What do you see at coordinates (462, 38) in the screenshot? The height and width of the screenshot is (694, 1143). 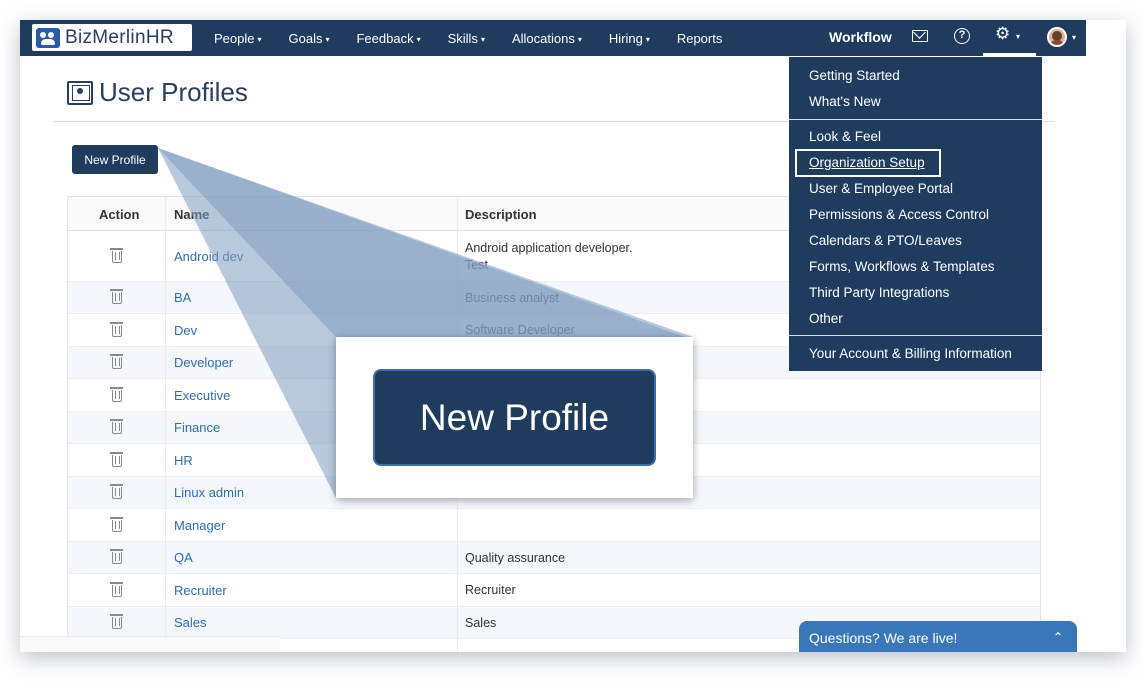 I see `nav-item-label: Skills` at bounding box center [462, 38].